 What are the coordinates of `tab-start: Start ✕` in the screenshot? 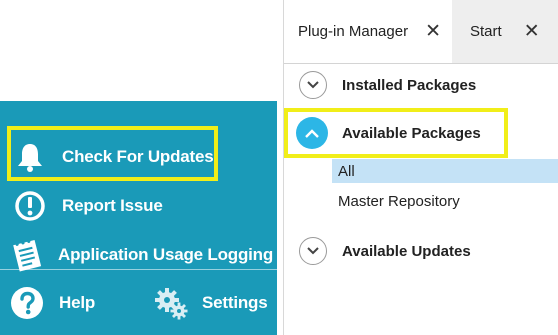 It's located at (505, 31).